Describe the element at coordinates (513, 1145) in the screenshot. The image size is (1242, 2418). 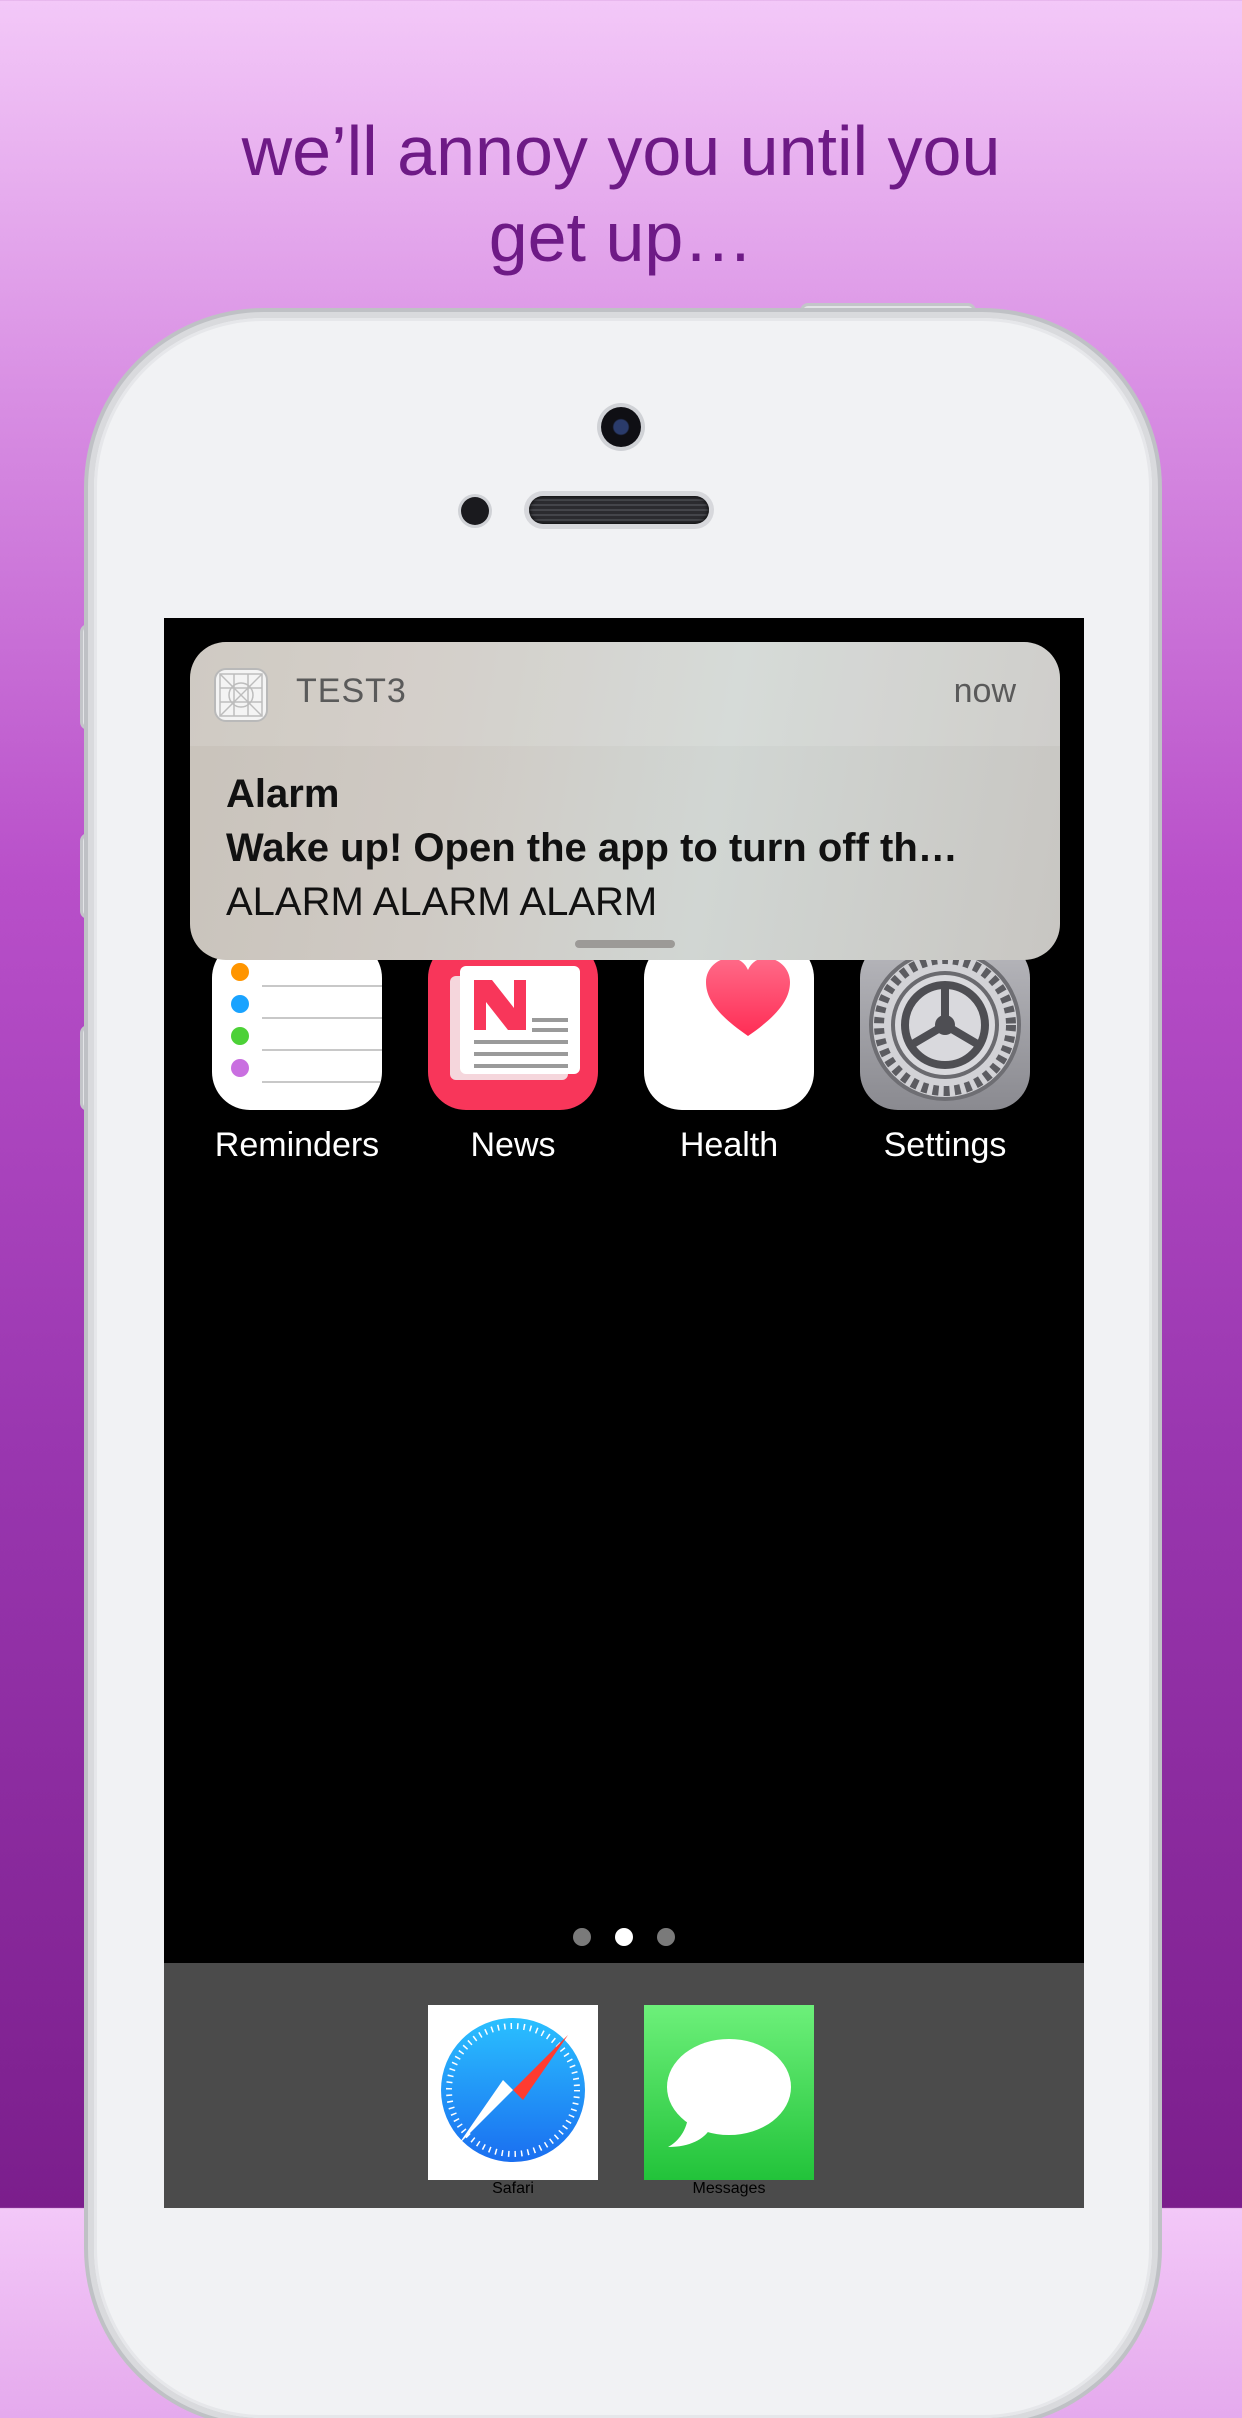
I see `app-label-news: News` at that location.